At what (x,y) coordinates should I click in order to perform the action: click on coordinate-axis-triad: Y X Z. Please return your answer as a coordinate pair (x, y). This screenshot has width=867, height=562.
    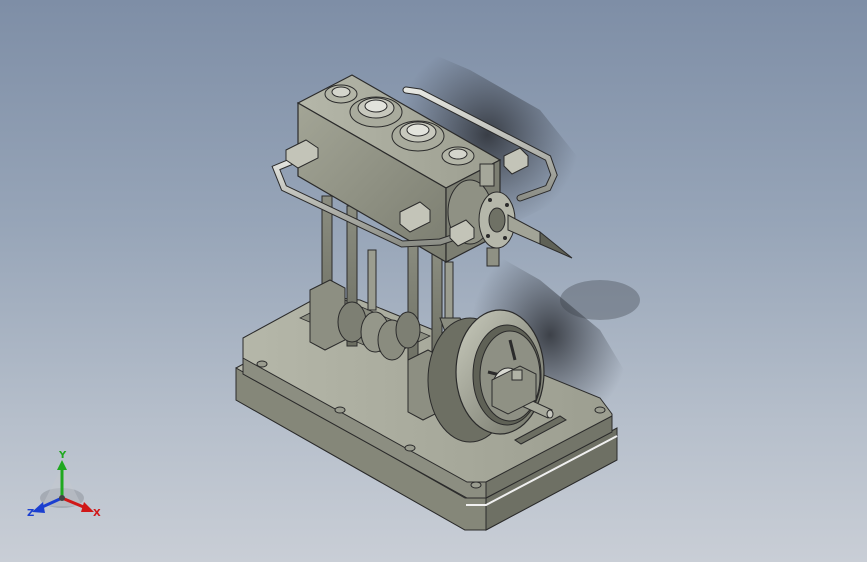
    Looking at the image, I should click on (66, 486).